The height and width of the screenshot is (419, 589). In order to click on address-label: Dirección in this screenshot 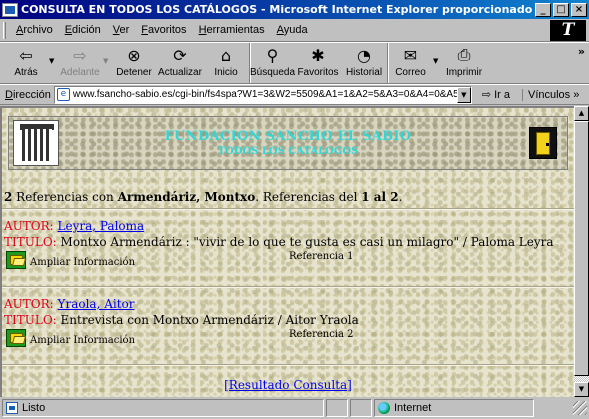, I will do `click(28, 94)`.